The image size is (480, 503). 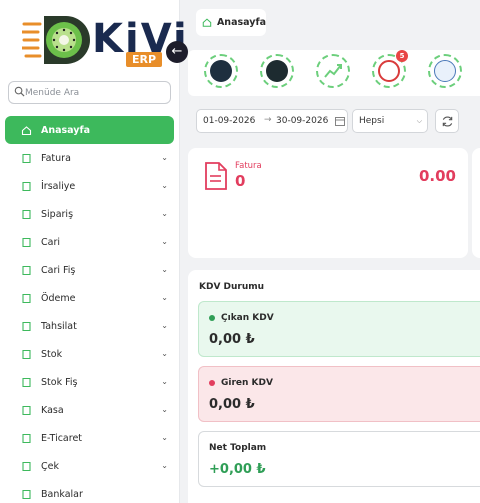 I want to click on growth-chart-icon, so click(x=333, y=71).